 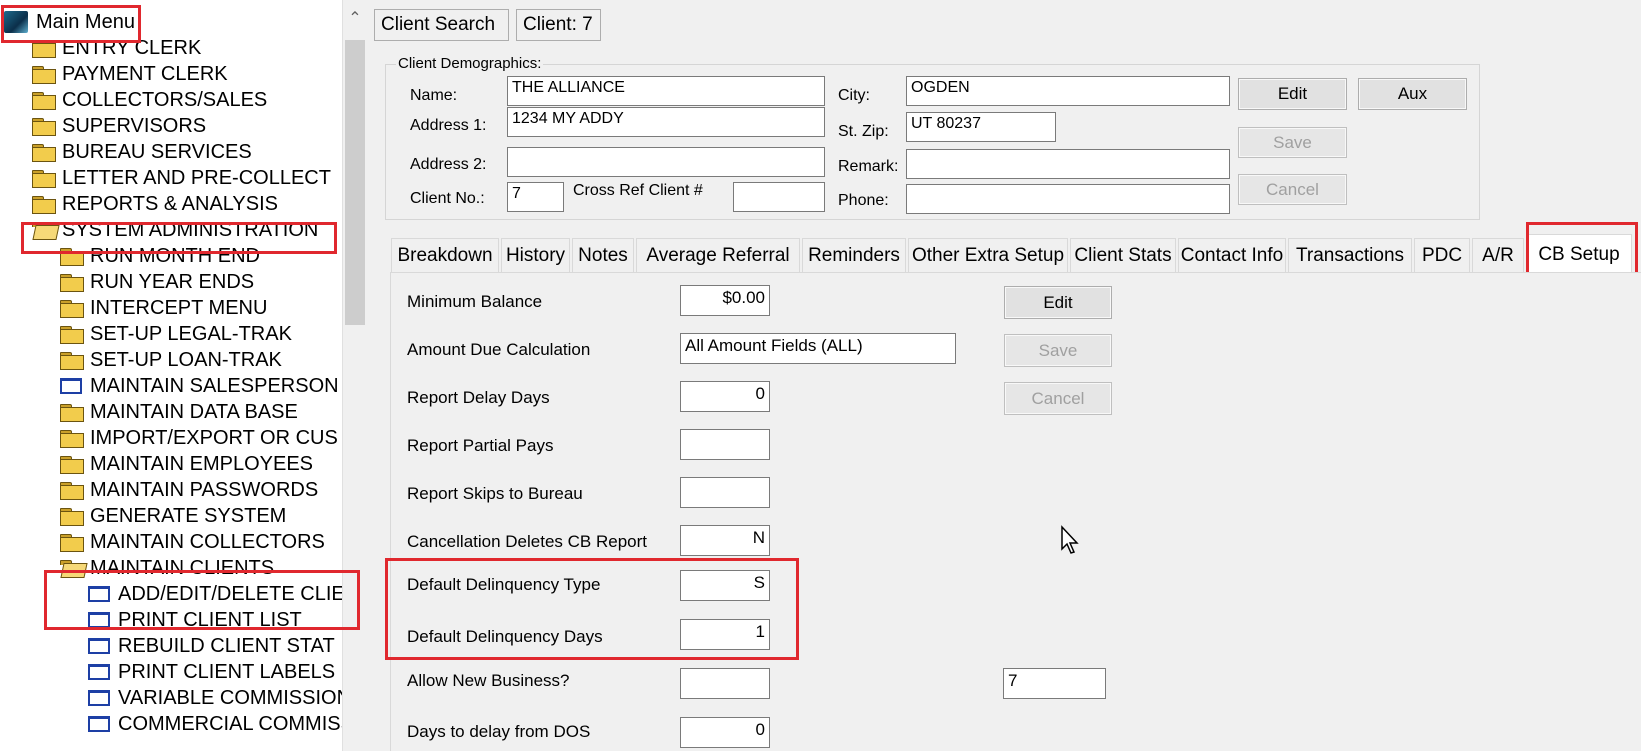 What do you see at coordinates (155, 204) in the screenshot?
I see `tree-item-reports-analysis: REPORTS & ANALYSIS` at bounding box center [155, 204].